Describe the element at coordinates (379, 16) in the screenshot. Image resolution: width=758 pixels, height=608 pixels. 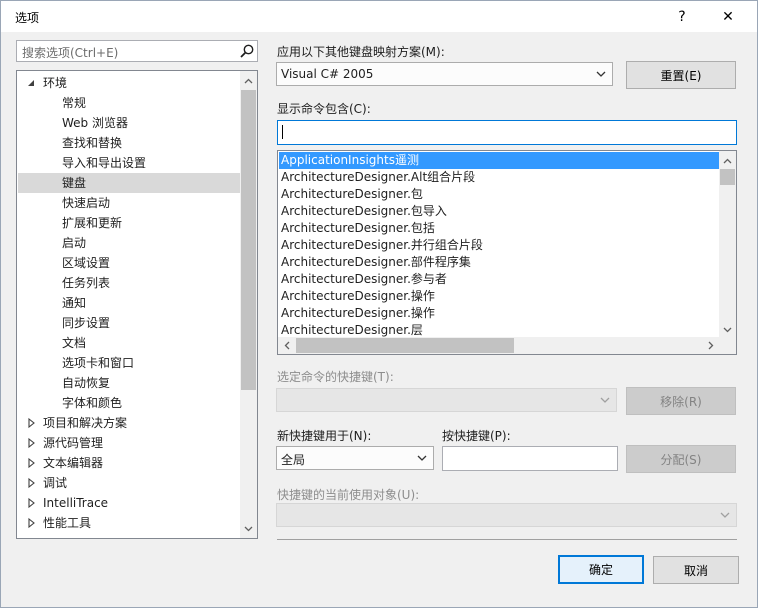
I see `title-bar: 选项 ? ✕` at that location.